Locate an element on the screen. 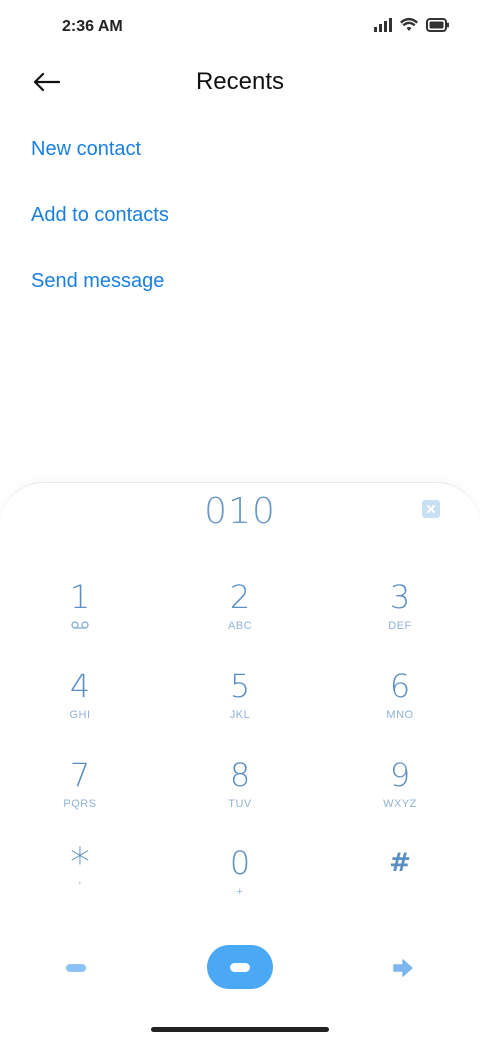  new-contact-link: New contact is located at coordinates (240, 153).